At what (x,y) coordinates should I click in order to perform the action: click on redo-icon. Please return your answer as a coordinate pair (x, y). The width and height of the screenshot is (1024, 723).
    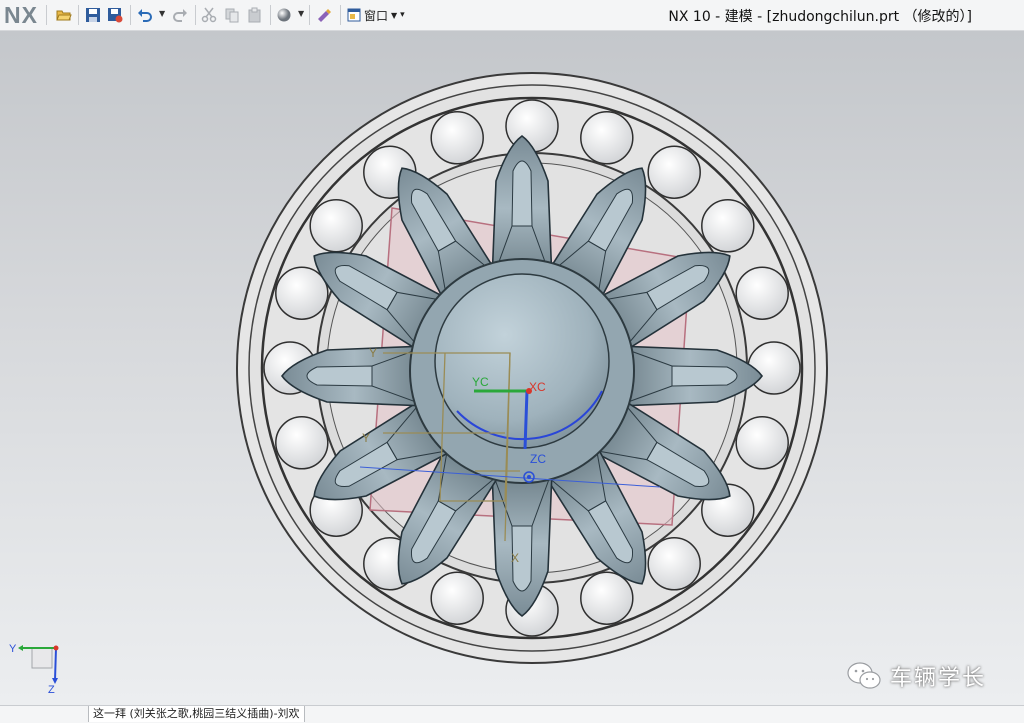
    Looking at the image, I should click on (180, 15).